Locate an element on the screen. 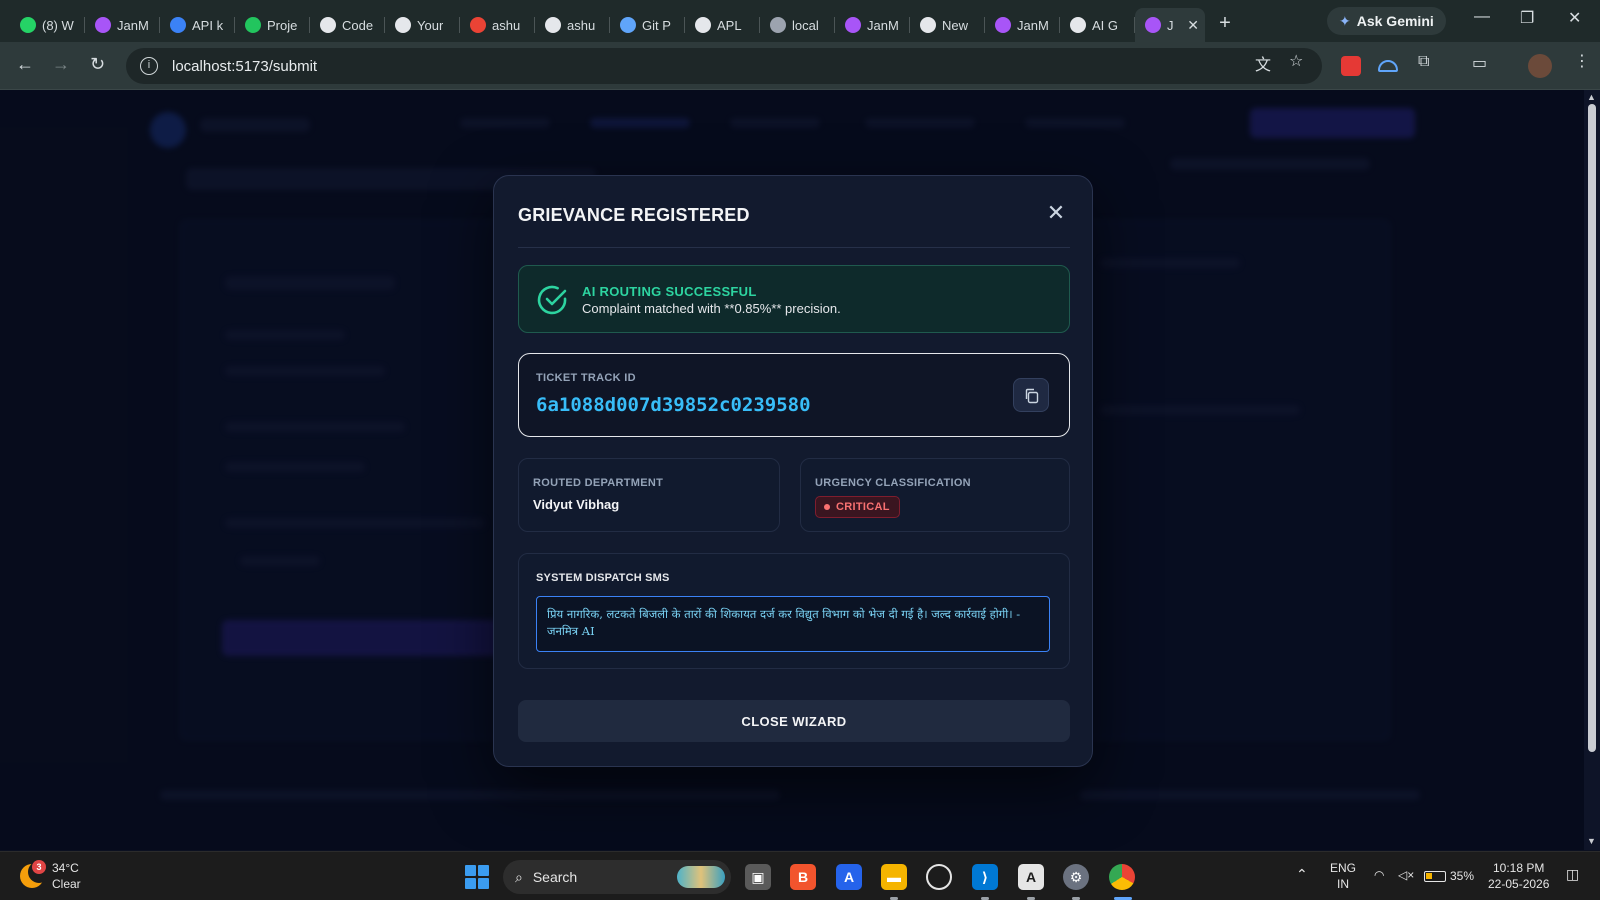 This screenshot has height=900, width=1600. vscode-icon: ⟩ is located at coordinates (985, 877).